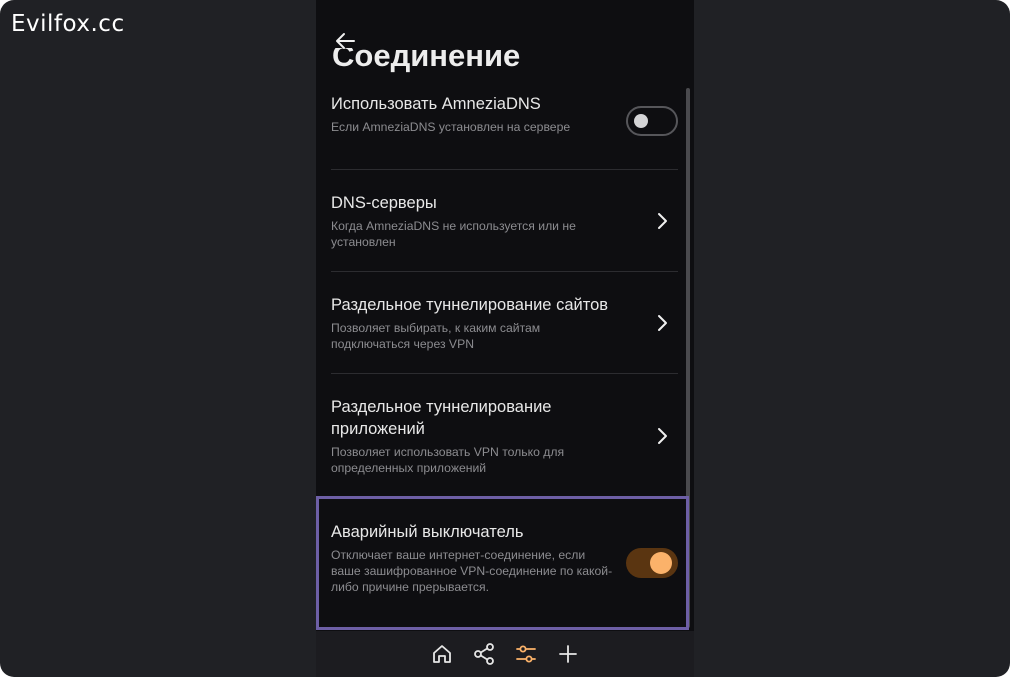 The height and width of the screenshot is (677, 1010). What do you see at coordinates (436, 104) in the screenshot?
I see `setting-title: Использовать AmneziaDNS` at bounding box center [436, 104].